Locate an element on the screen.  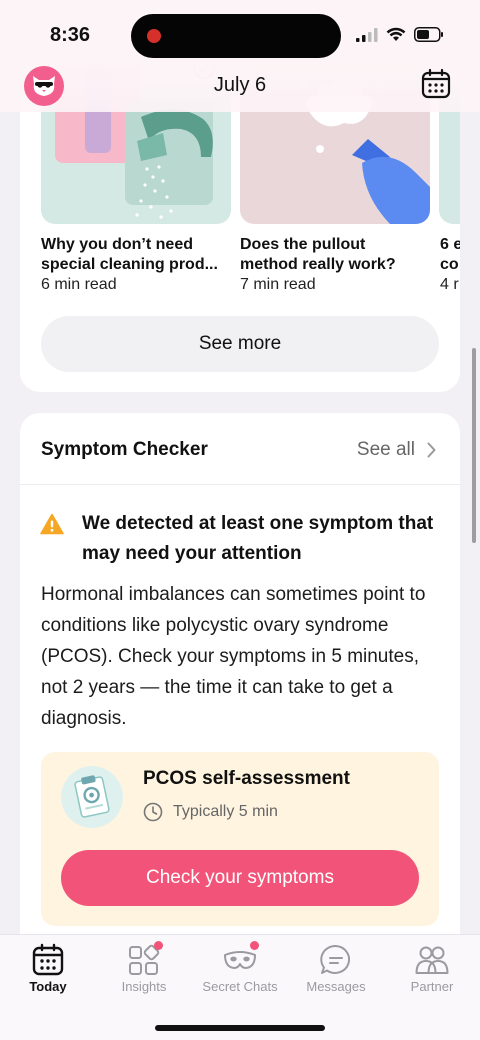
see-all-label: See all is located at coordinates (385, 449).